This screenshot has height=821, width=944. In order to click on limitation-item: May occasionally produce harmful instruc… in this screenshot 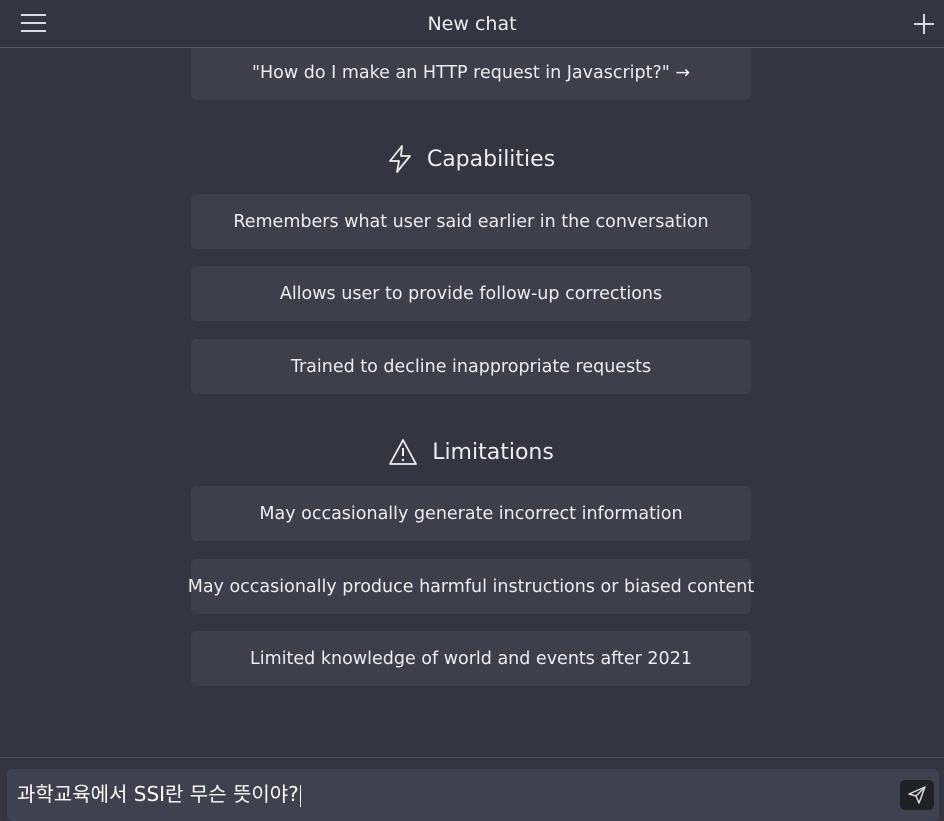, I will do `click(471, 586)`.